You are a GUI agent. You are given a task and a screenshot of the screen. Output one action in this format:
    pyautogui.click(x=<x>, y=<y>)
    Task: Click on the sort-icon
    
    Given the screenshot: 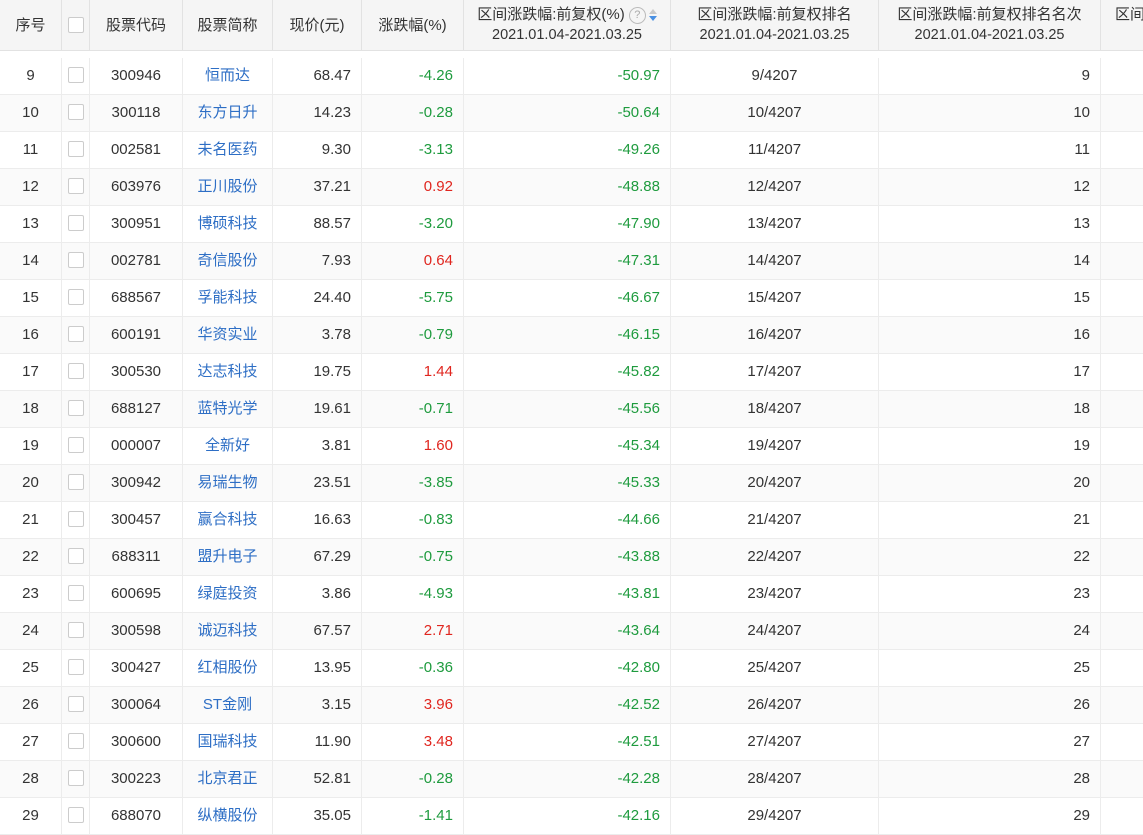 What is the action you would take?
    pyautogui.click(x=652, y=15)
    